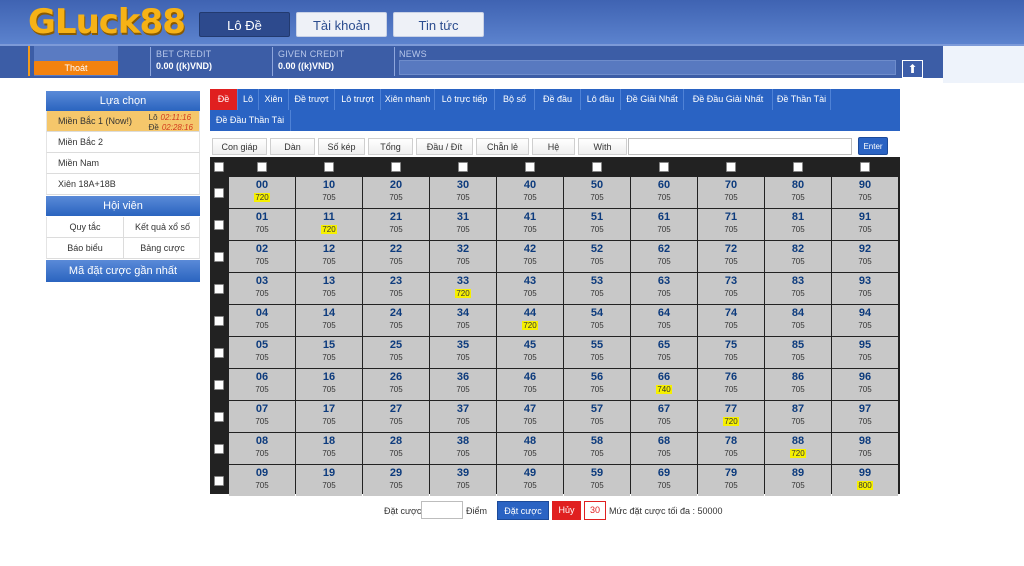 The height and width of the screenshot is (566, 1024). Describe the element at coordinates (553, 146) in the screenshot. I see `filter-he-button: Hệ` at that location.